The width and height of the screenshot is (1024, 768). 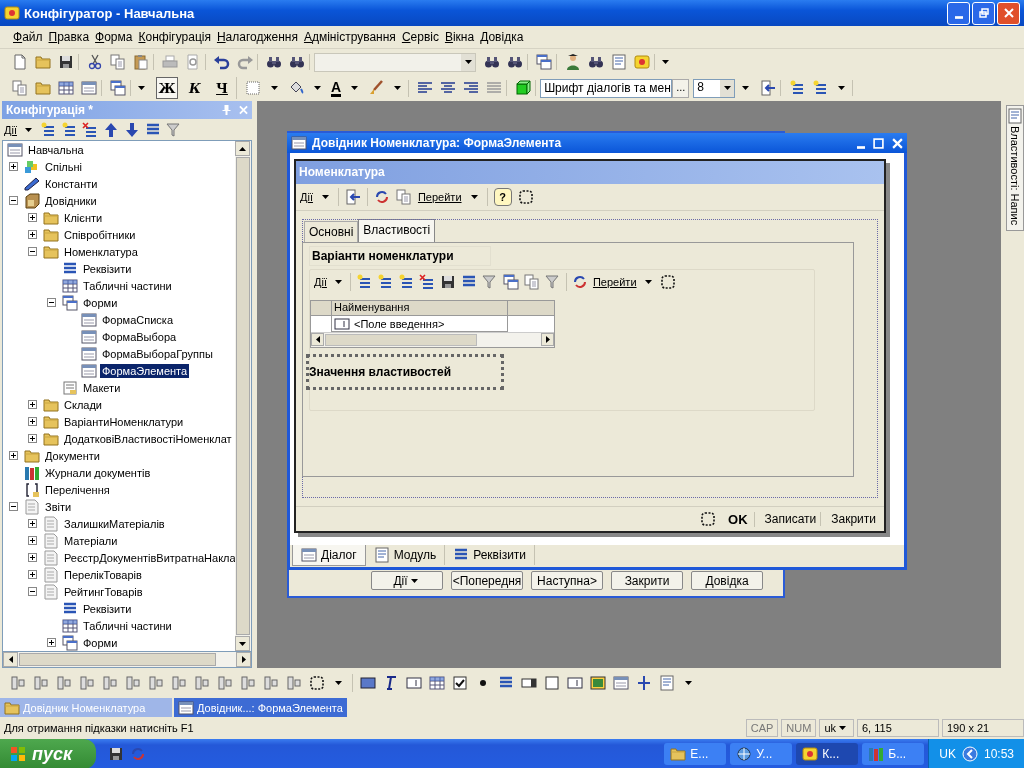 What do you see at coordinates (459, 37) in the screenshot?
I see `menu-item: Вікна` at bounding box center [459, 37].